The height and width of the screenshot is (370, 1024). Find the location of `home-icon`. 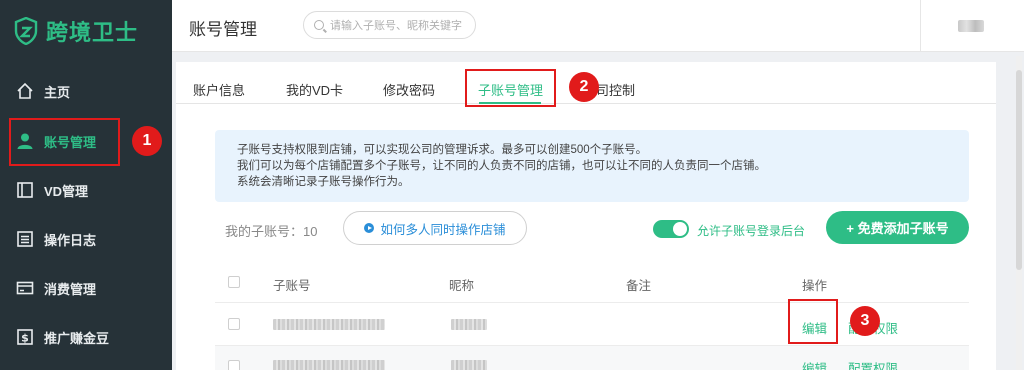

home-icon is located at coordinates (25, 90).